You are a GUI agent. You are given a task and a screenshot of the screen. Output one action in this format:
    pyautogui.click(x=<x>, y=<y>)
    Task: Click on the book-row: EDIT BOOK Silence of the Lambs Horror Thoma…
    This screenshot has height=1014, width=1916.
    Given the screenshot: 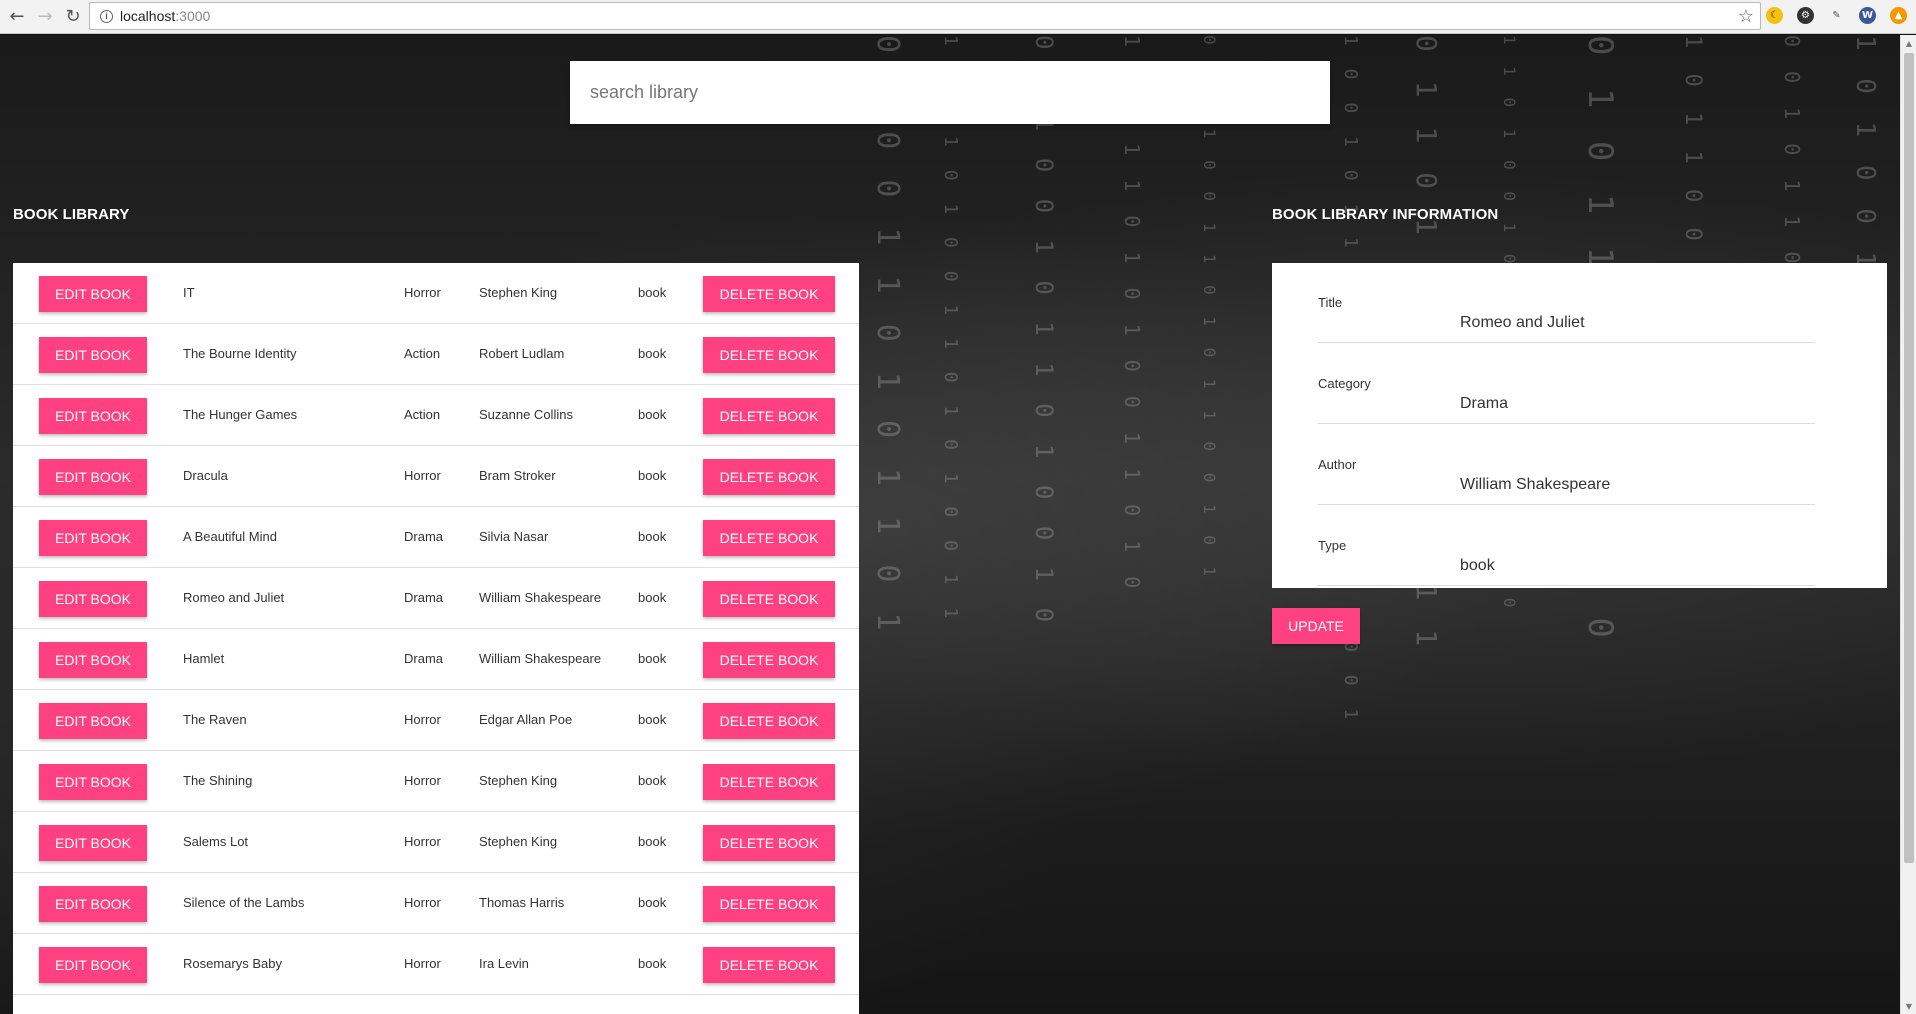 What is the action you would take?
    pyautogui.click(x=436, y=903)
    